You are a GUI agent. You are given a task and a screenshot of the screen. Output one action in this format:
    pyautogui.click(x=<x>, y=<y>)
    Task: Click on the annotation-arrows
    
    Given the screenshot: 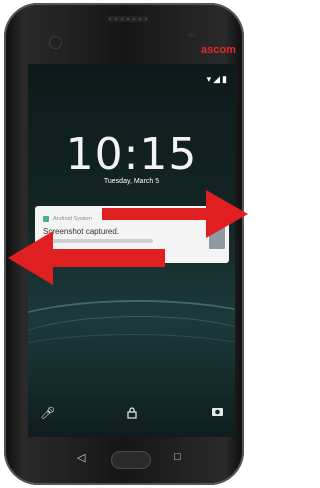 What is the action you would take?
    pyautogui.click(x=128, y=237)
    